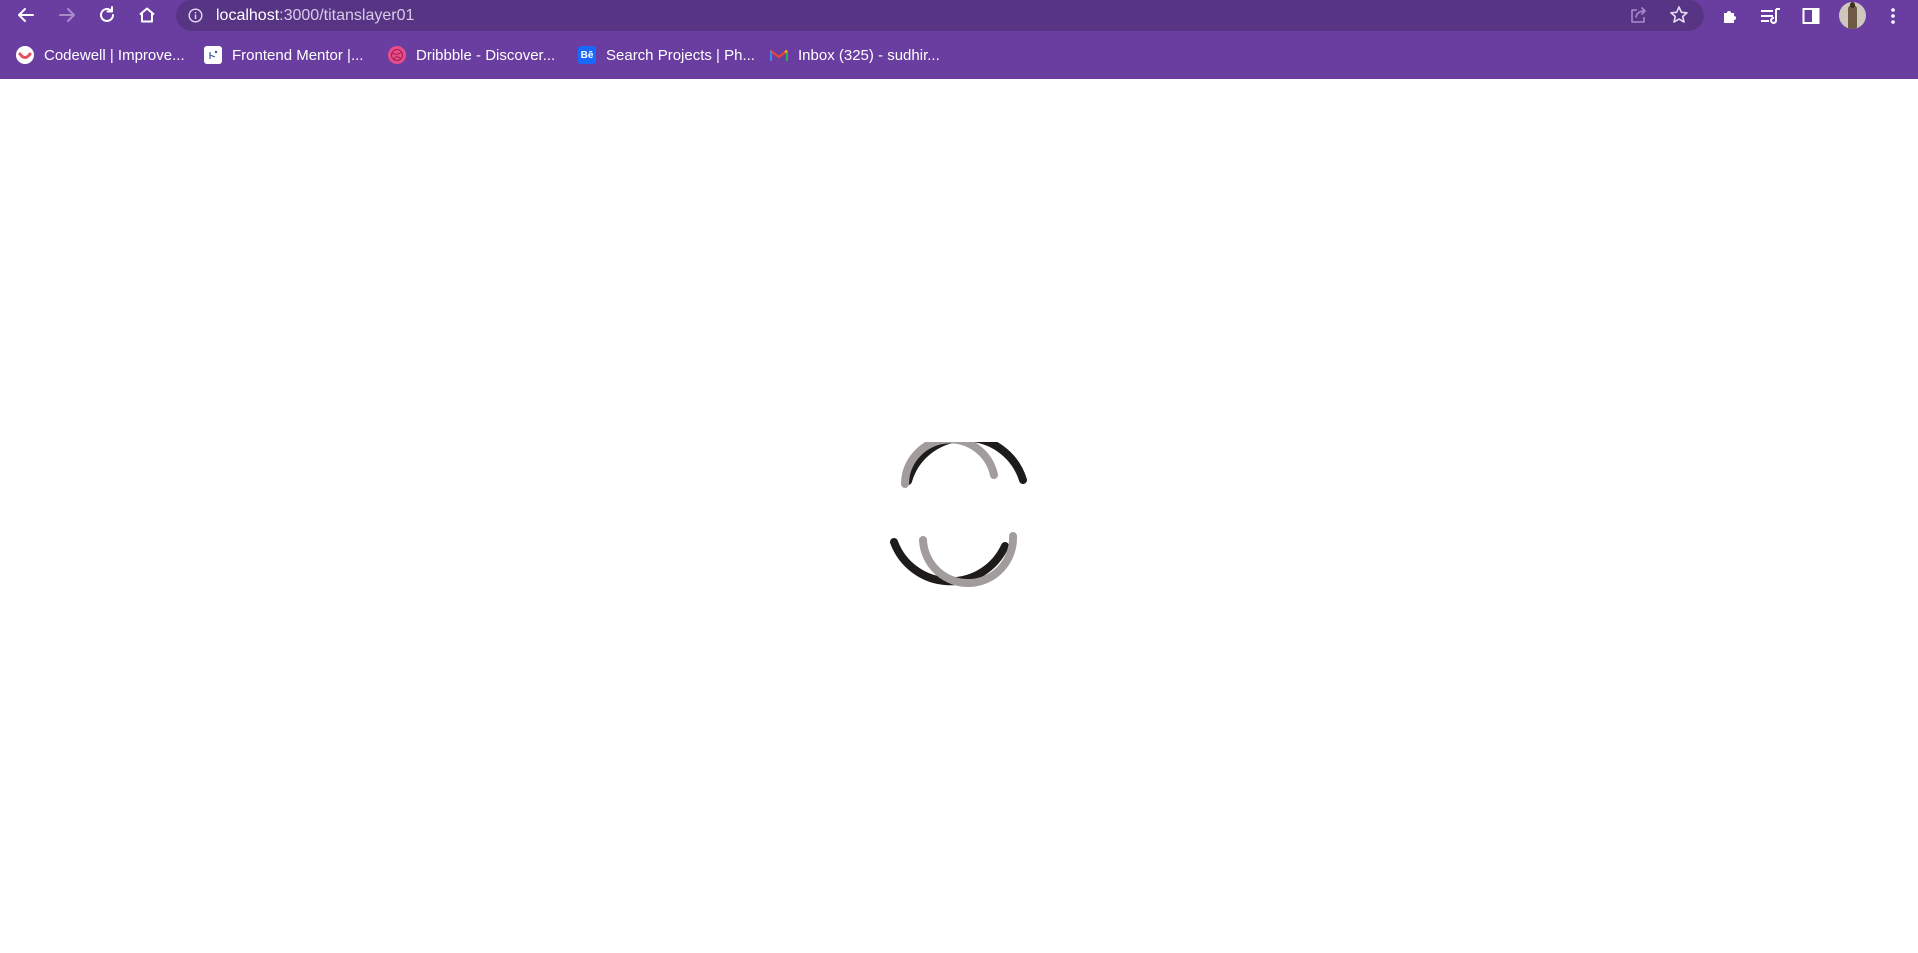  What do you see at coordinates (347, 15) in the screenshot?
I see `url-path: :3000/titanslayer01` at bounding box center [347, 15].